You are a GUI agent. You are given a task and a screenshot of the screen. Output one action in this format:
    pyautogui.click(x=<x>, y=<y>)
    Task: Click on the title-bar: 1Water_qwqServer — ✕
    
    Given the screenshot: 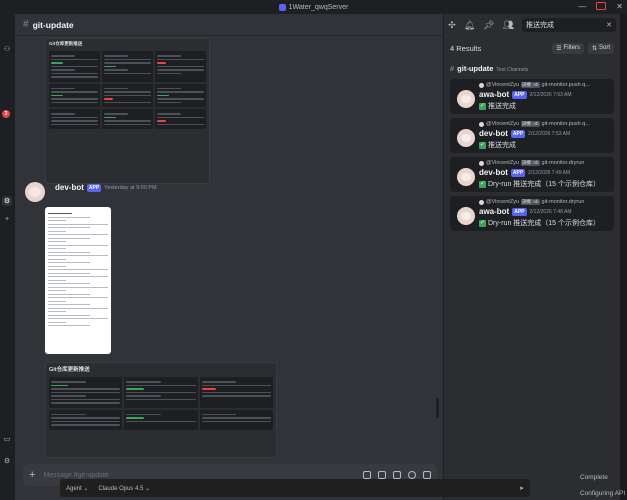 What is the action you would take?
    pyautogui.click(x=313, y=7)
    